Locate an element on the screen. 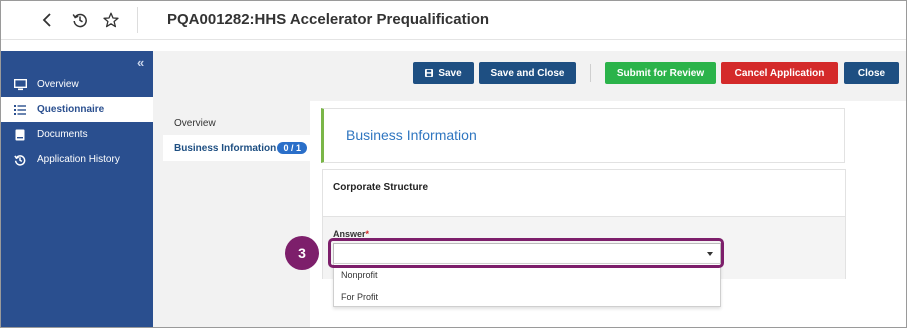  cancel-application-button: Cancel Application is located at coordinates (779, 73).